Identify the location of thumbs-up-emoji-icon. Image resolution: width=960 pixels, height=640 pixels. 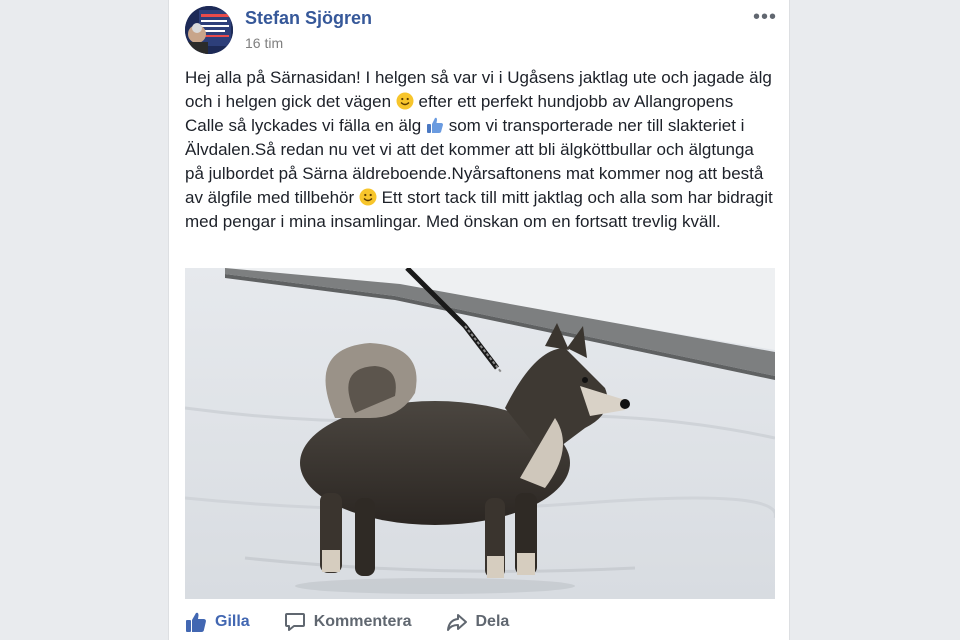
(434, 125).